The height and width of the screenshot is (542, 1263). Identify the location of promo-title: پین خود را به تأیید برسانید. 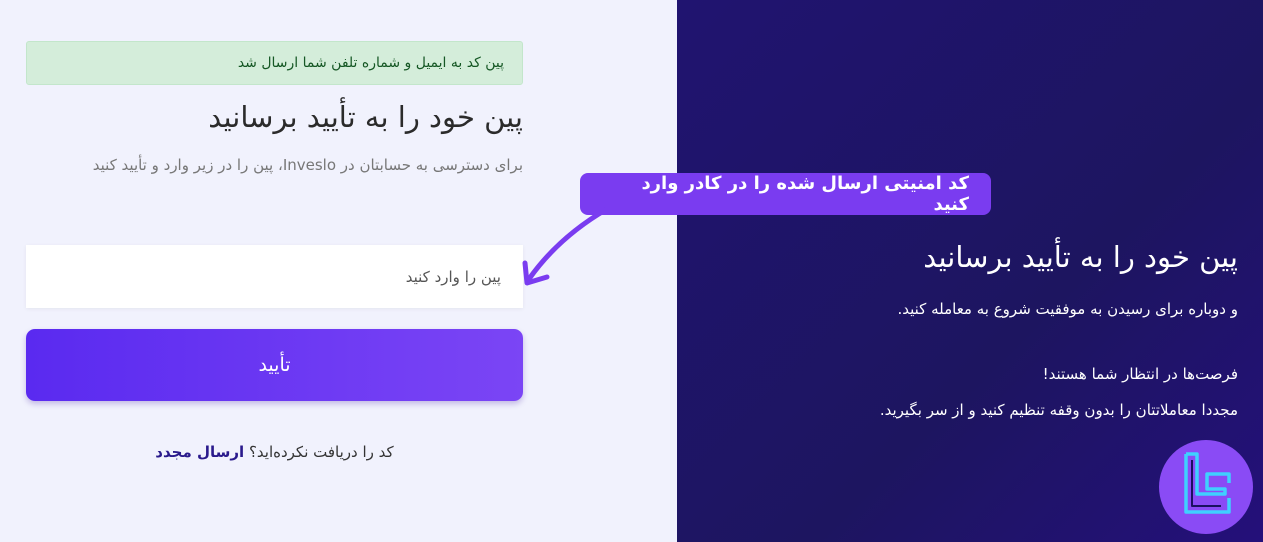
(1080, 257).